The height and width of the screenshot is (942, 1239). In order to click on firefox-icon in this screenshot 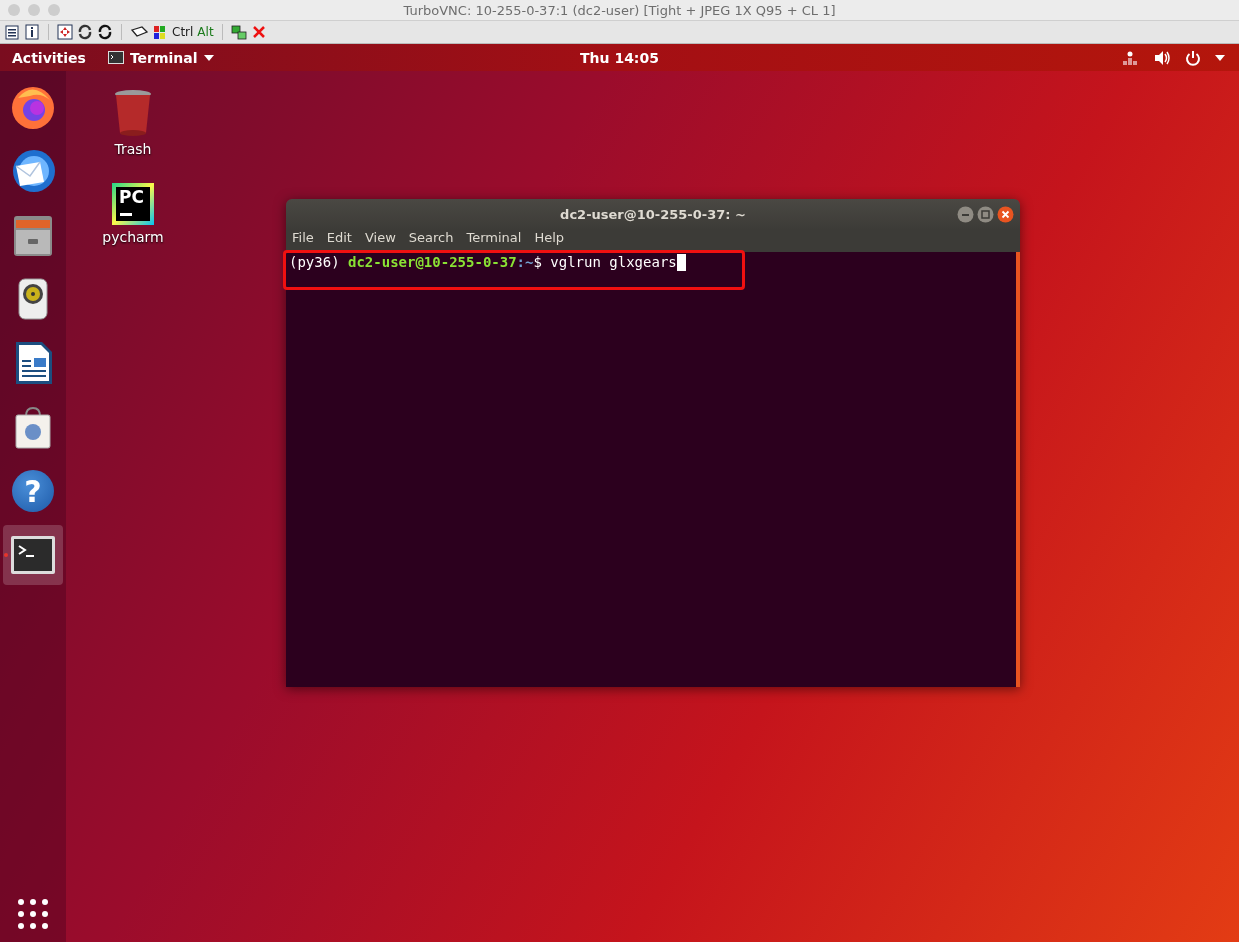, I will do `click(33, 107)`.